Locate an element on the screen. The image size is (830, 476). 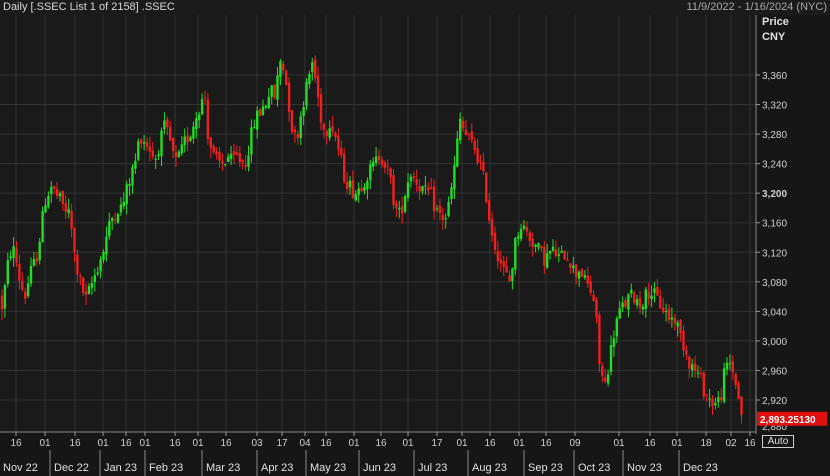
x-day-label: 17 is located at coordinates (282, 443).